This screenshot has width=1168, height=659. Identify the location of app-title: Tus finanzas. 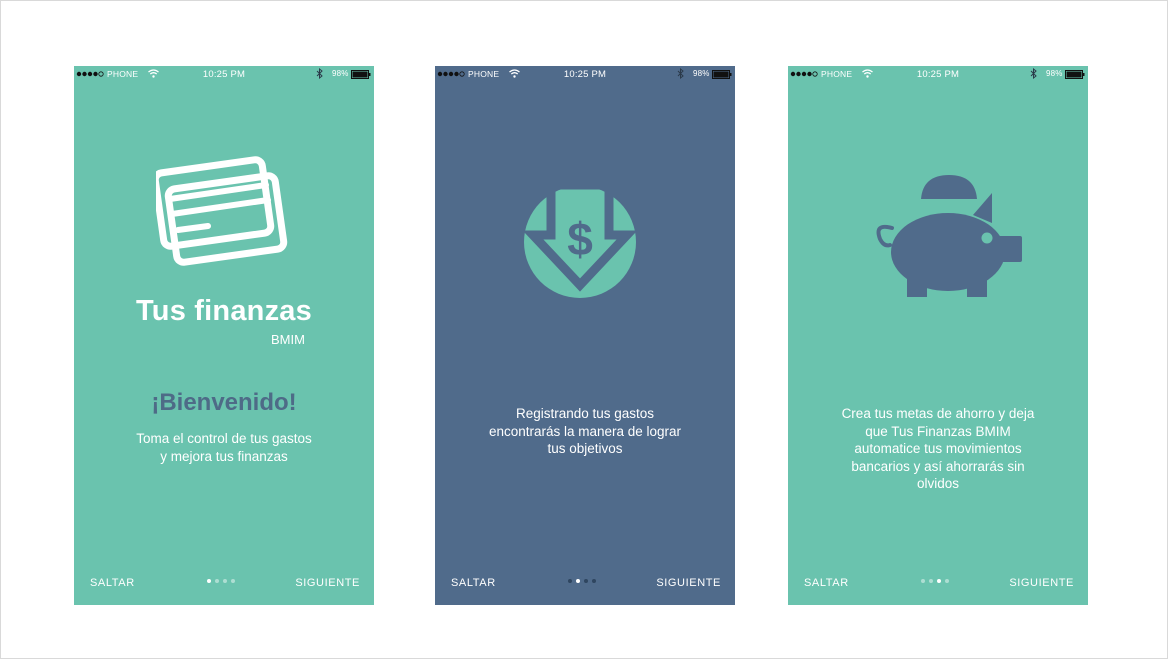
(224, 311).